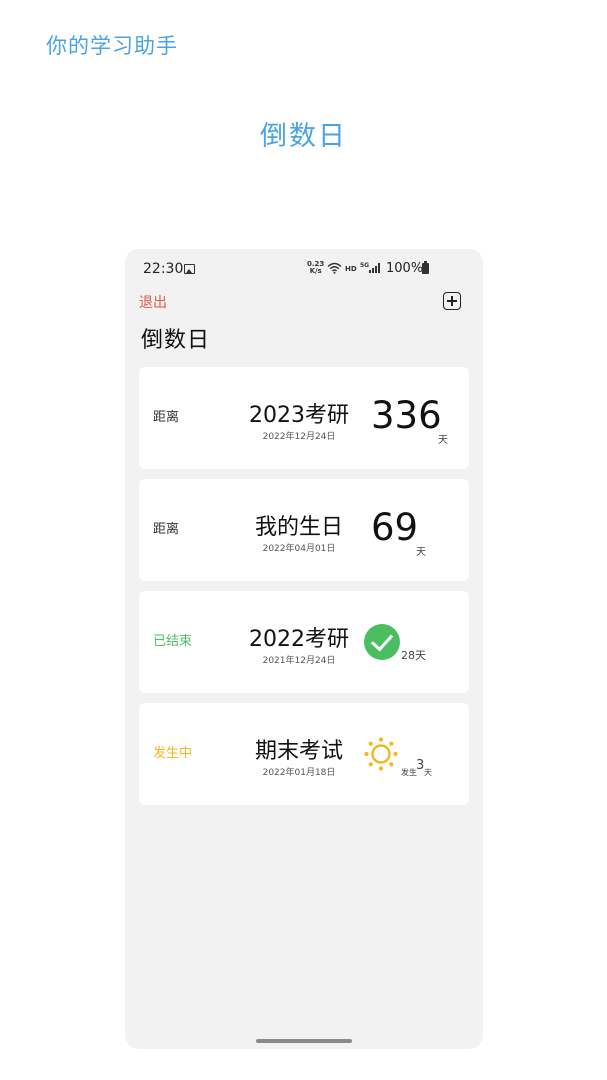 The image size is (607, 1080). I want to click on countdown-card-2022-exam: 已结束 2022考研 2021年12月24日 28天, so click(304, 642).